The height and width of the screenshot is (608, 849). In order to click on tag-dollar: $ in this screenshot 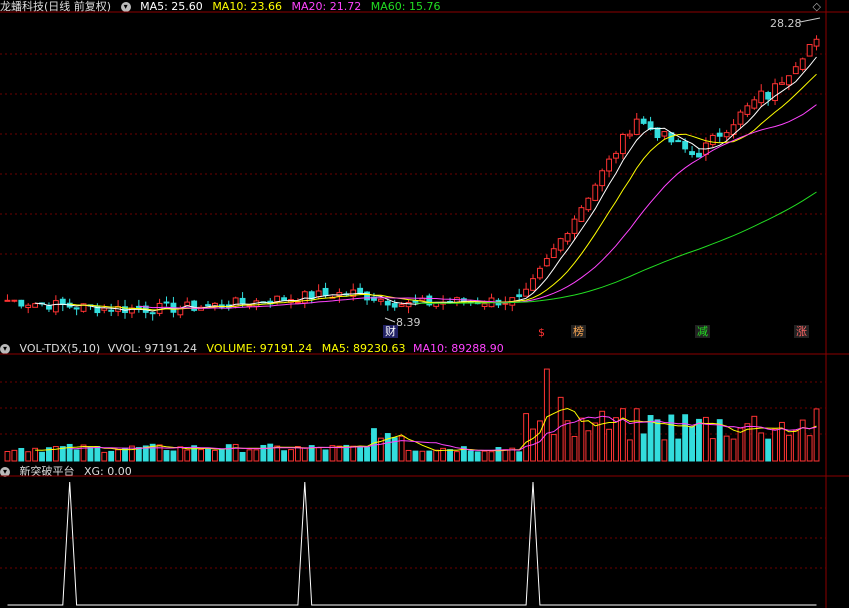, I will do `click(541, 332)`.